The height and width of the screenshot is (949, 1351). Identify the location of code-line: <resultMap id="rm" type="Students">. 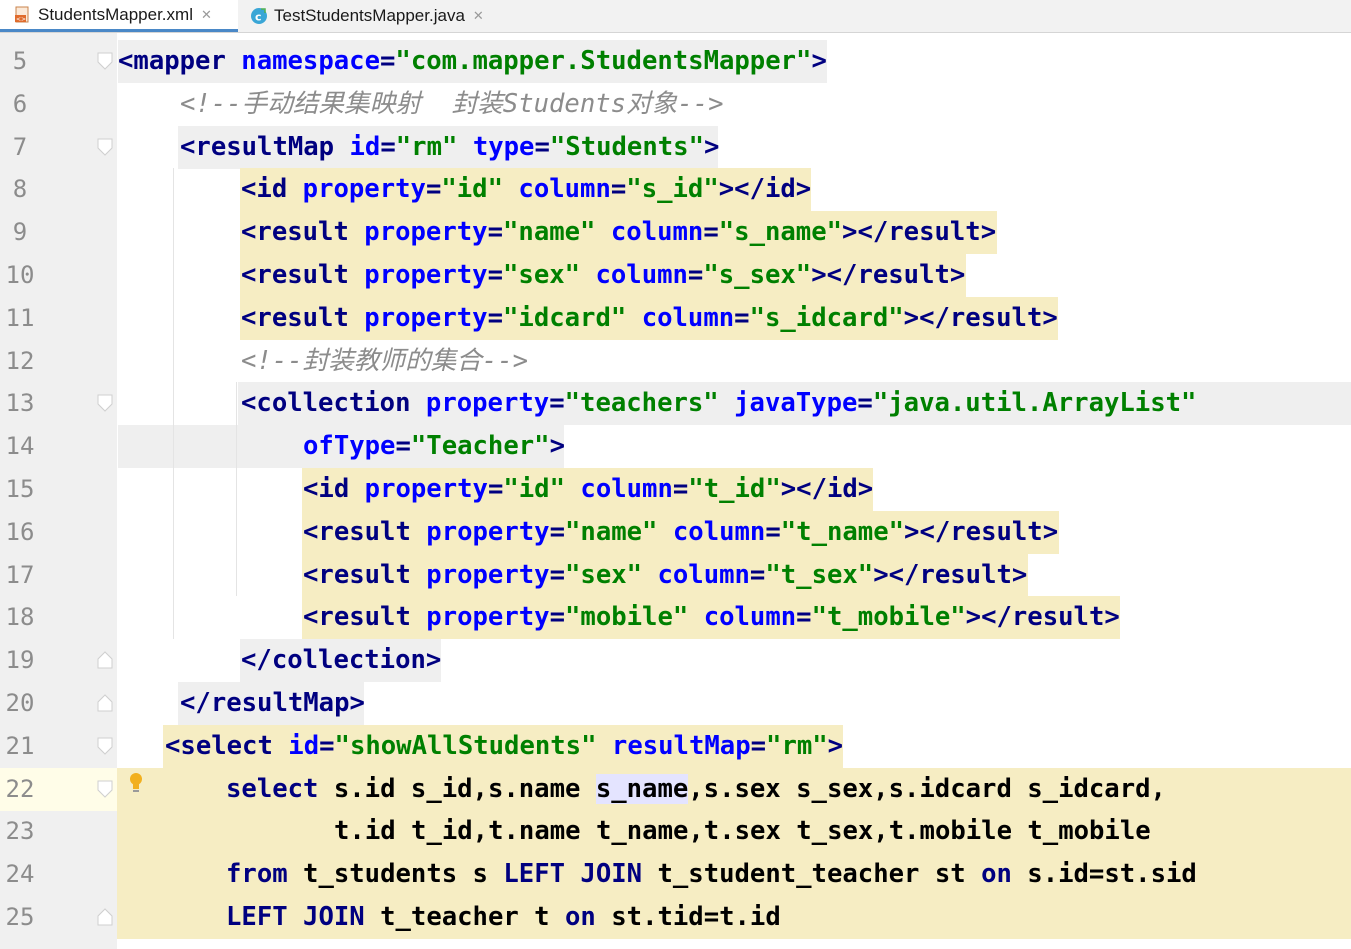
(449, 147).